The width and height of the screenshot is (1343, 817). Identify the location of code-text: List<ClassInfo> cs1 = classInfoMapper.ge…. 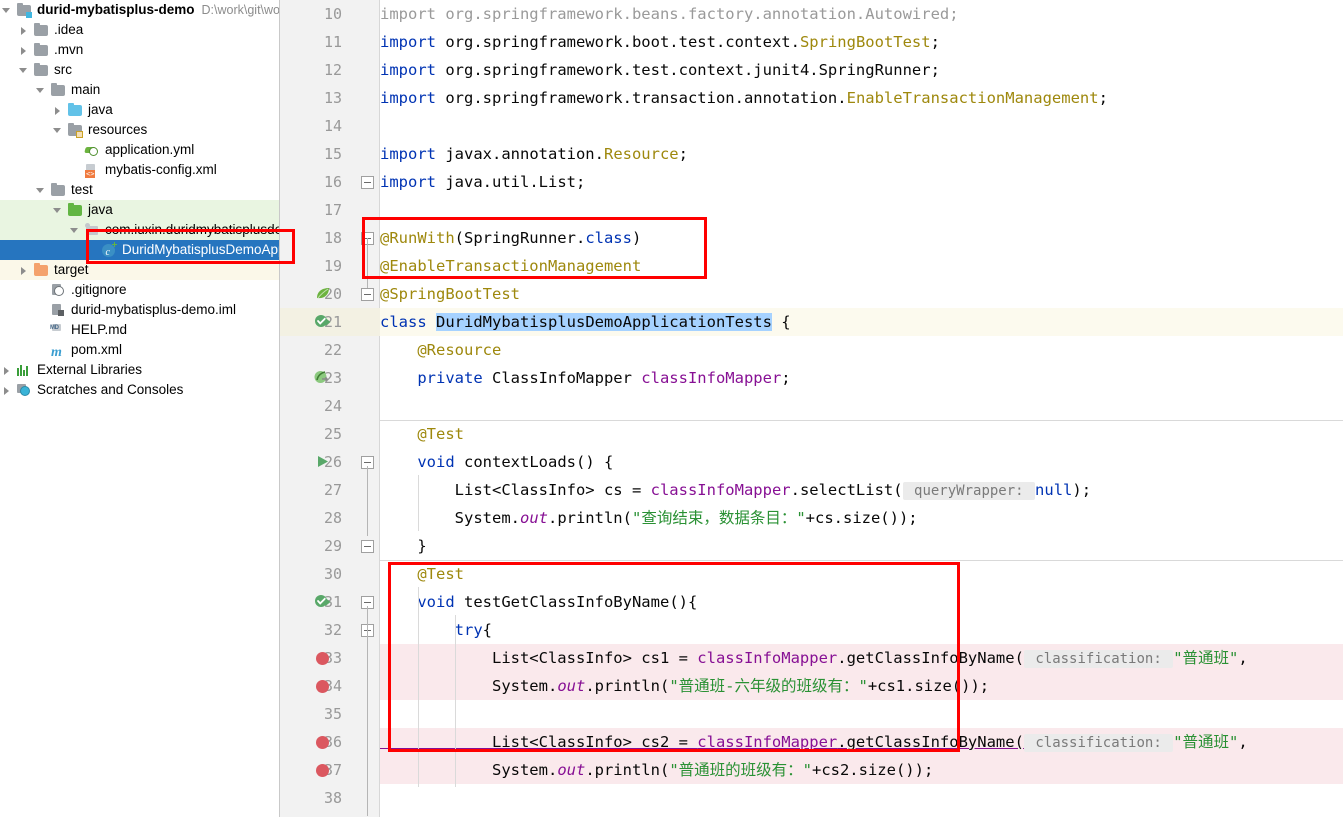
(818, 658).